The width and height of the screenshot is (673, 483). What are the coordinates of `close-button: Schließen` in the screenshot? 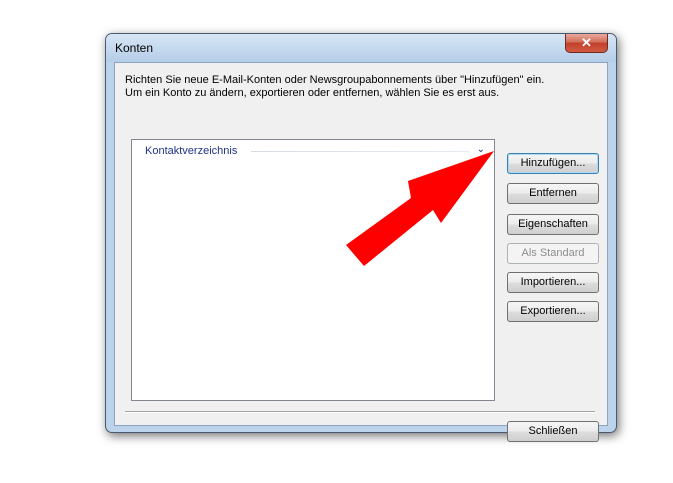 It's located at (553, 431).